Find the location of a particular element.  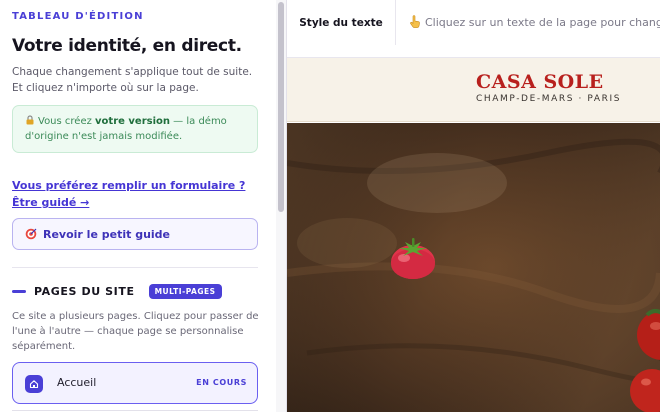

site-brand: CASA SOLE is located at coordinates (540, 82).